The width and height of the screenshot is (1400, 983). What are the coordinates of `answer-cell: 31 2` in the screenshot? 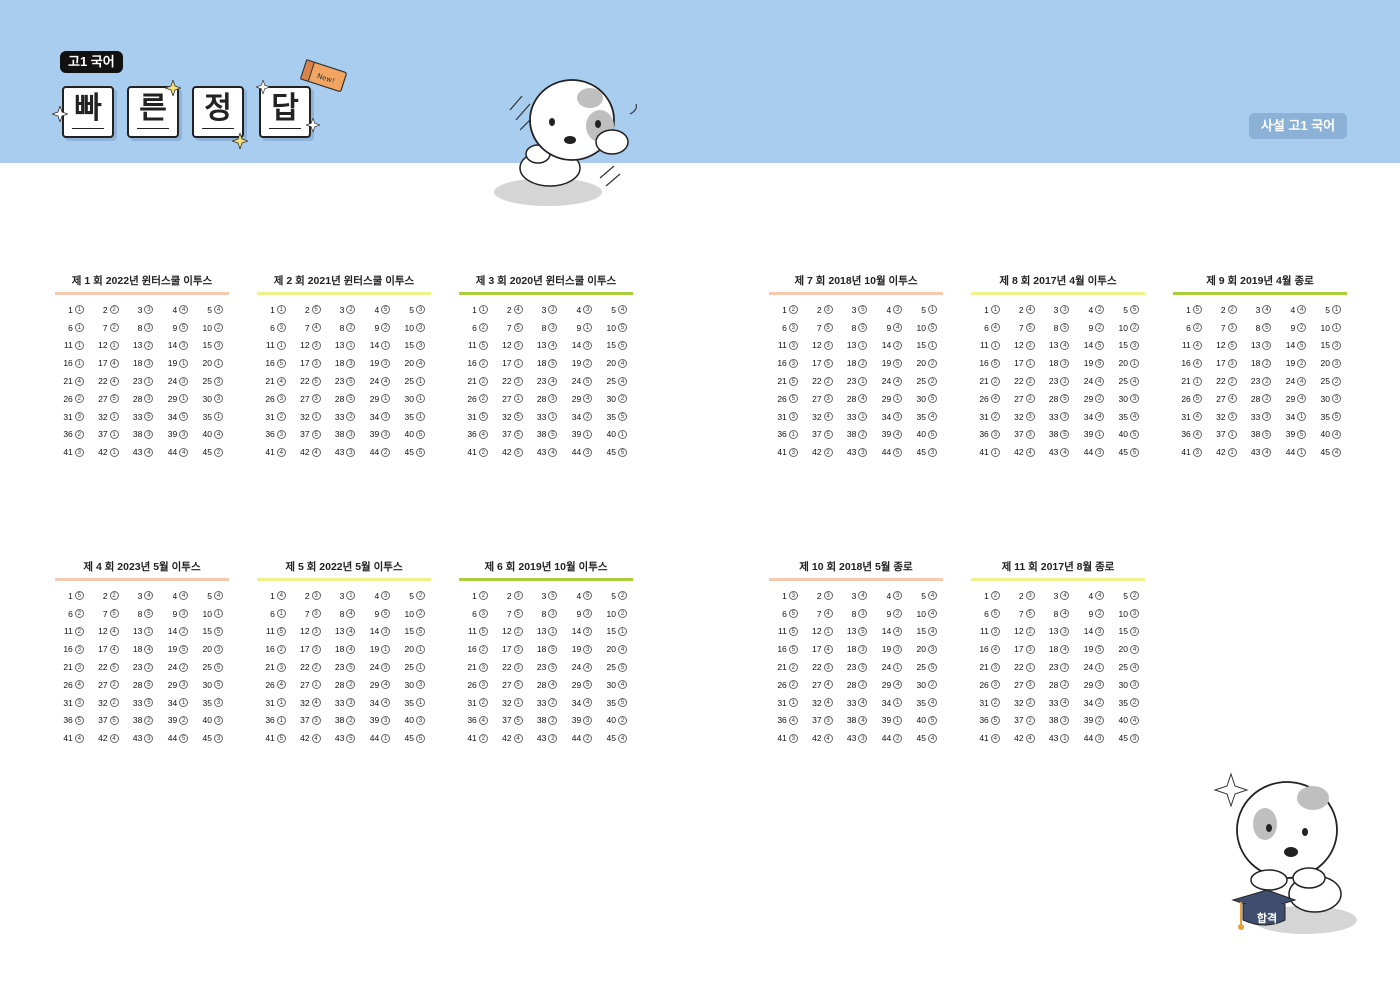 It's located at (476, 703).